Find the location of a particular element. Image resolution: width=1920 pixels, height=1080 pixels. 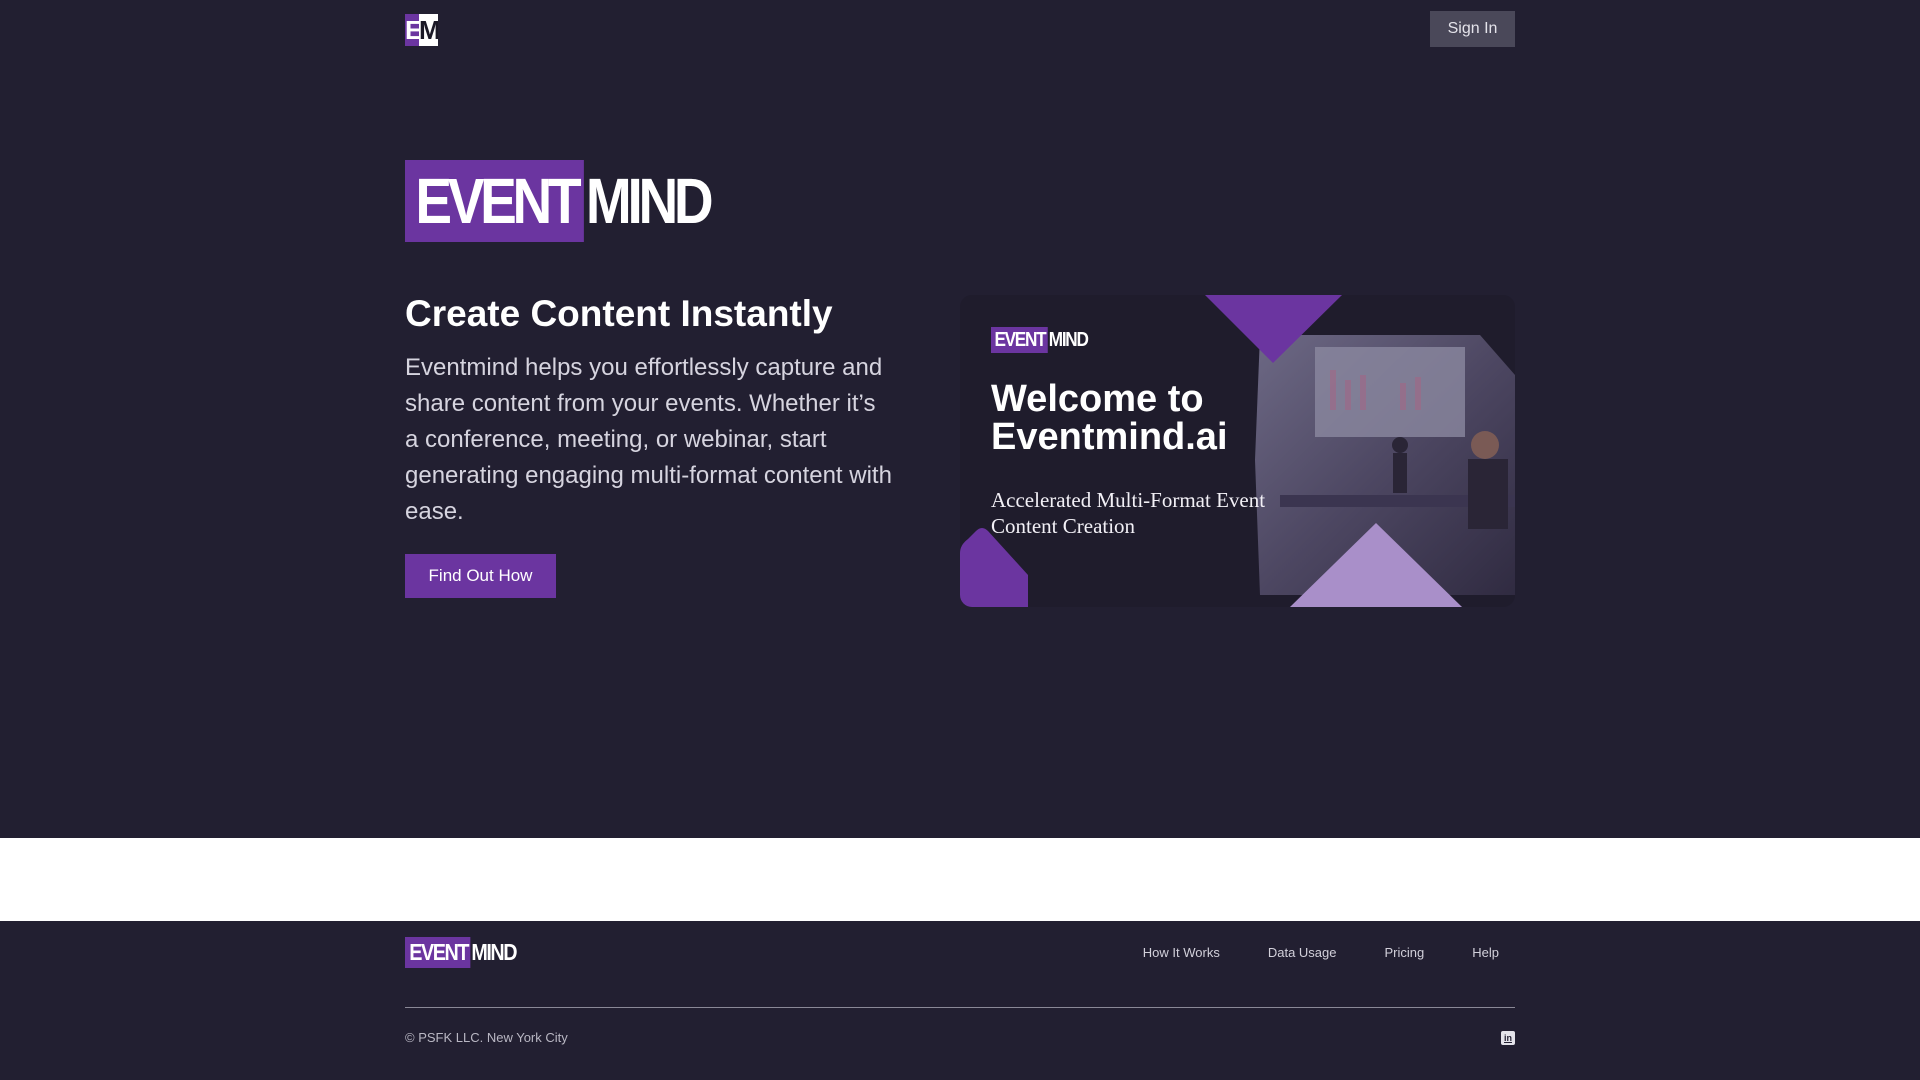

banner-corner-shape is located at coordinates (994, 567).